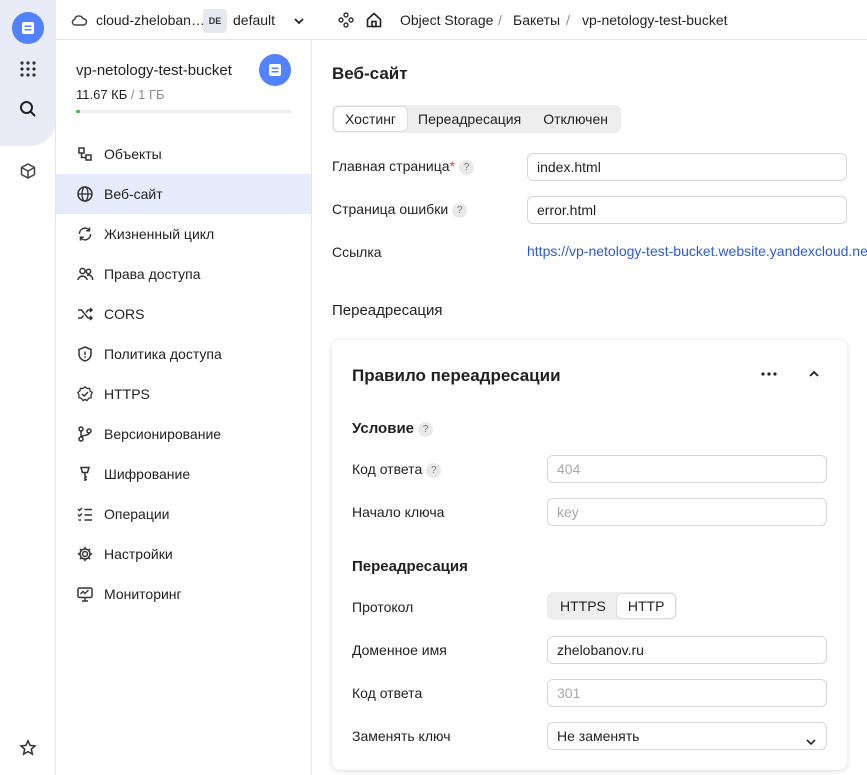 This screenshot has width=867, height=775. Describe the element at coordinates (183, 474) in the screenshot. I see `sidebar-item-9: Шифрование` at that location.